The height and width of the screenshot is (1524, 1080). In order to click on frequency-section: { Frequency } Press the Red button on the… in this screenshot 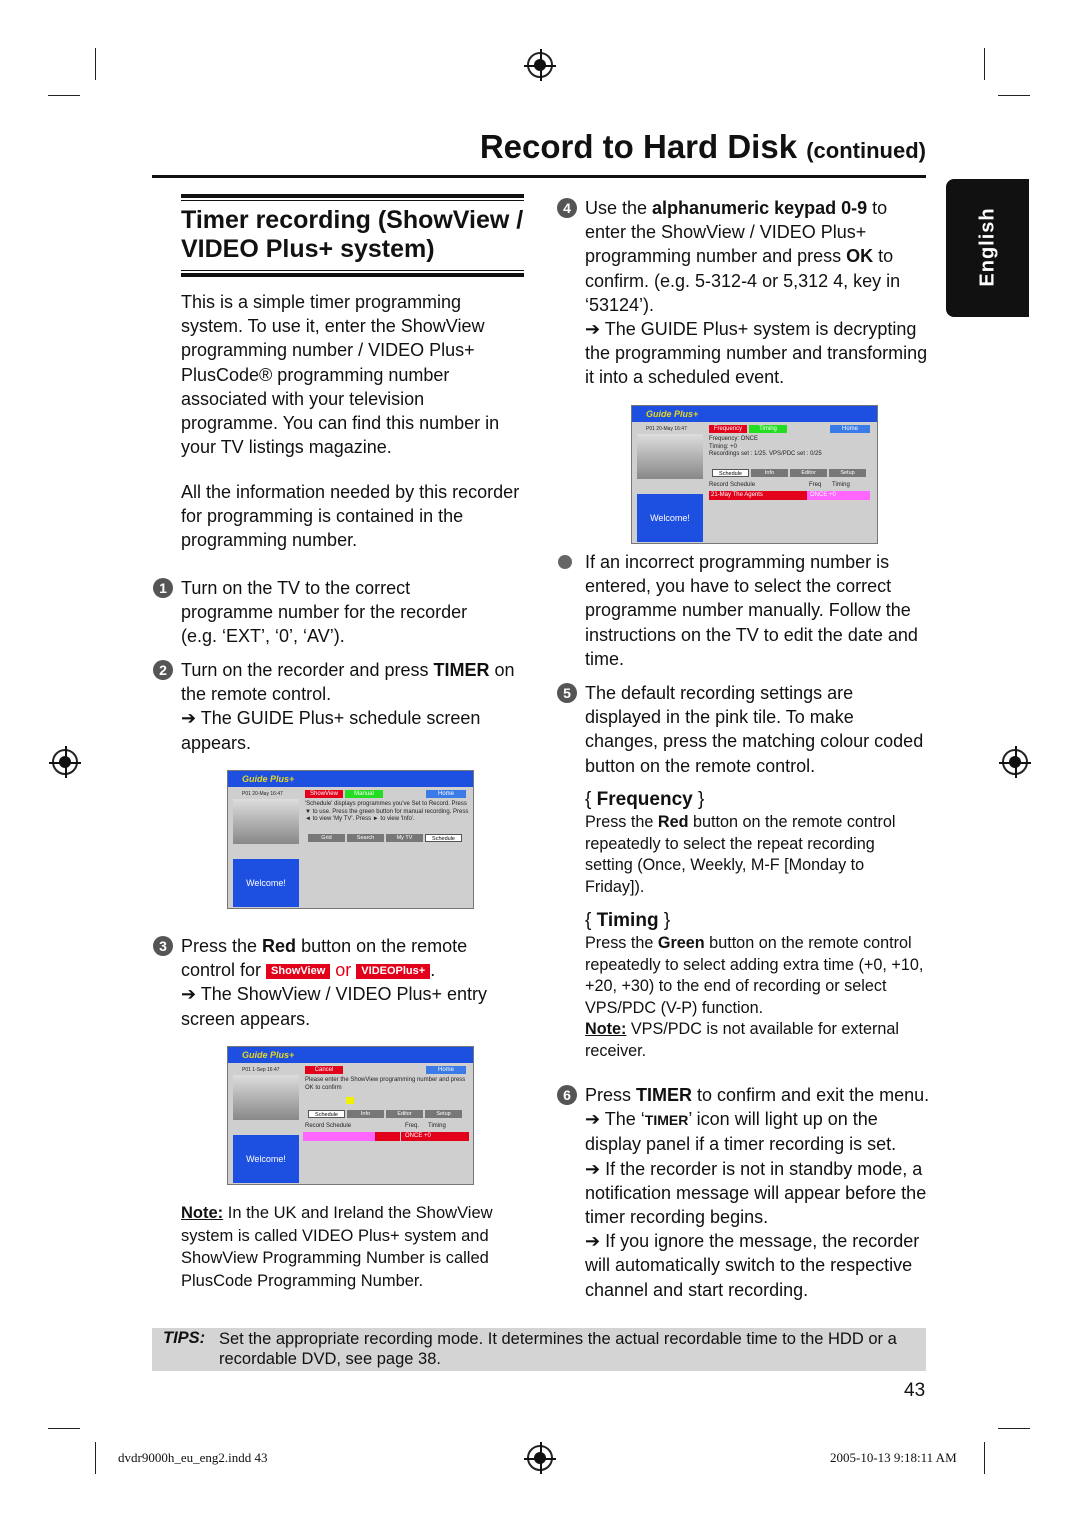, I will do `click(740, 842)`.